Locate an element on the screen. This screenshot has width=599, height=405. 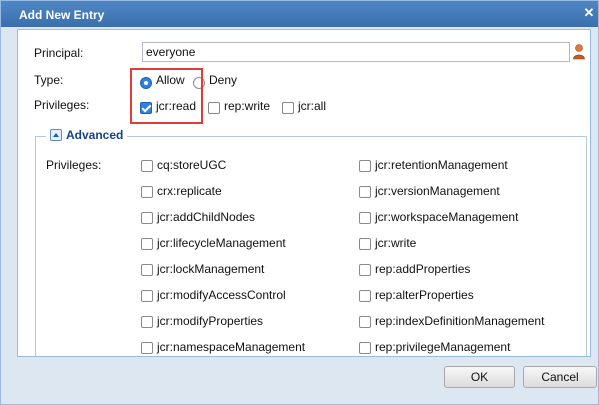
rep-write-checkbox is located at coordinates (214, 108).